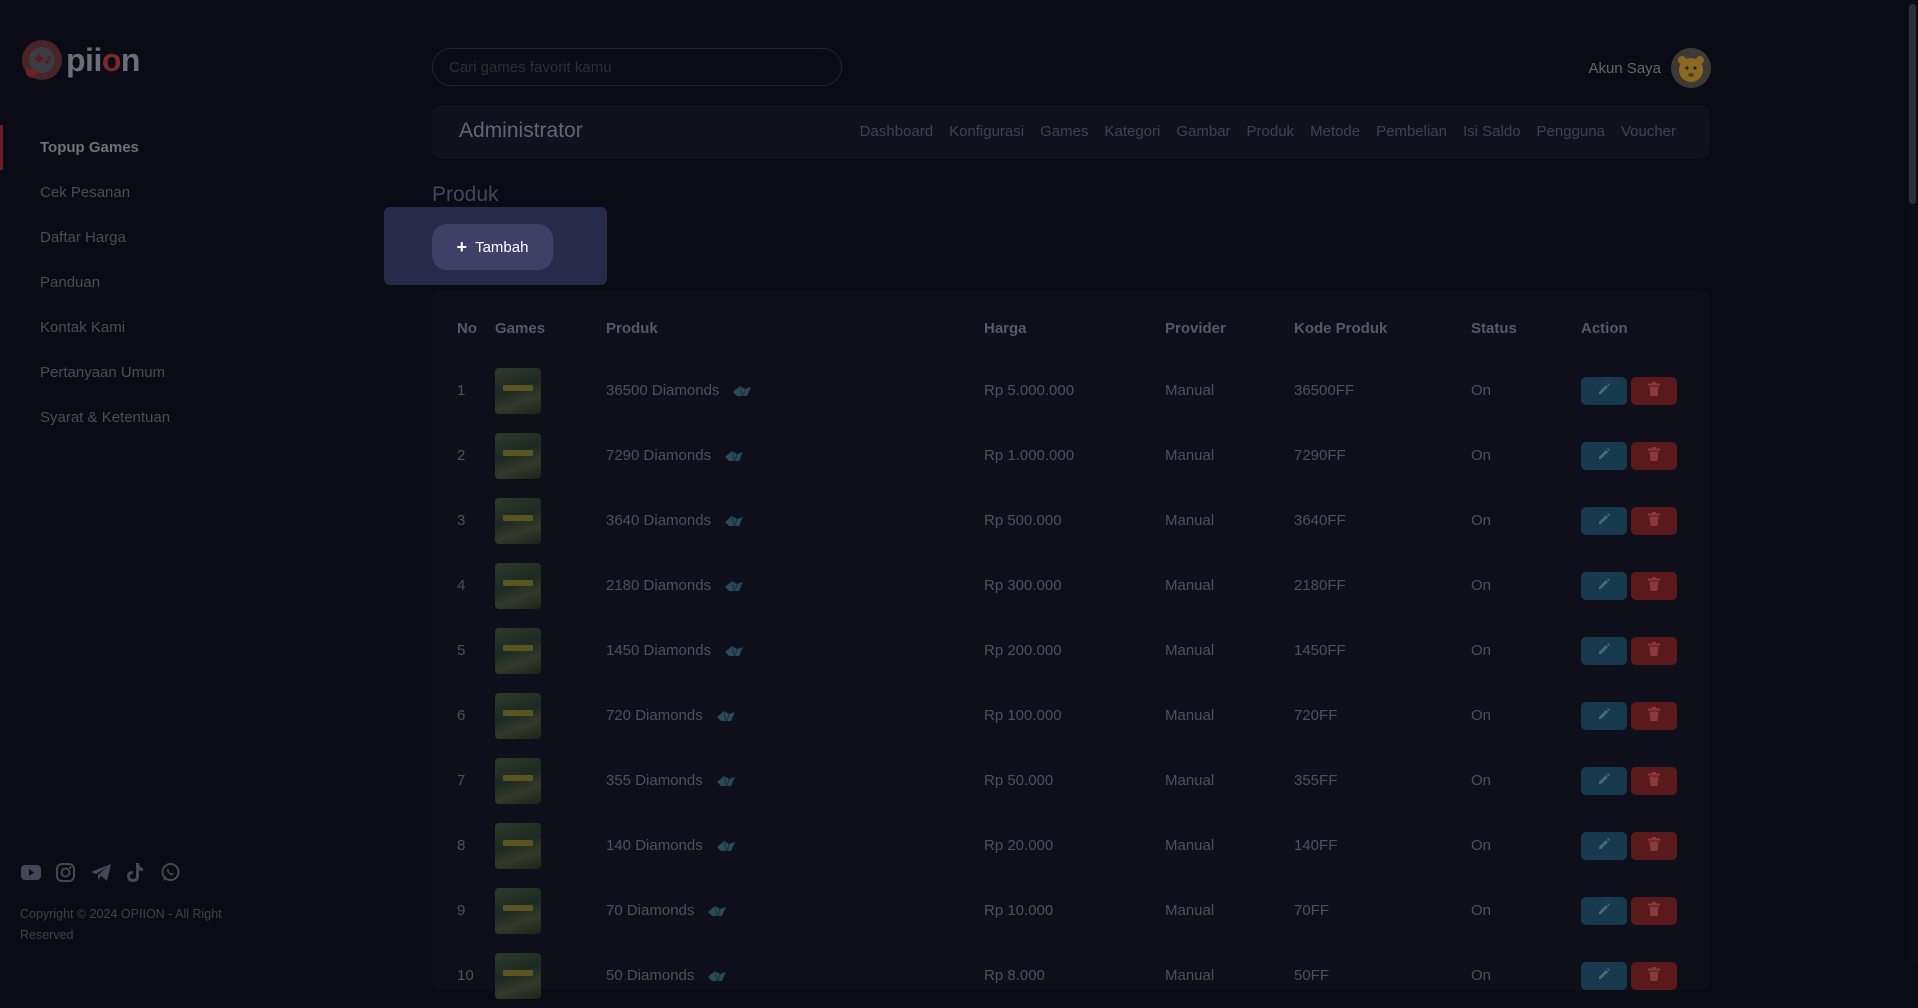 This screenshot has width=1918, height=1008. What do you see at coordinates (1320, 520) in the screenshot?
I see `row-kode-produk: 3640FF` at bounding box center [1320, 520].